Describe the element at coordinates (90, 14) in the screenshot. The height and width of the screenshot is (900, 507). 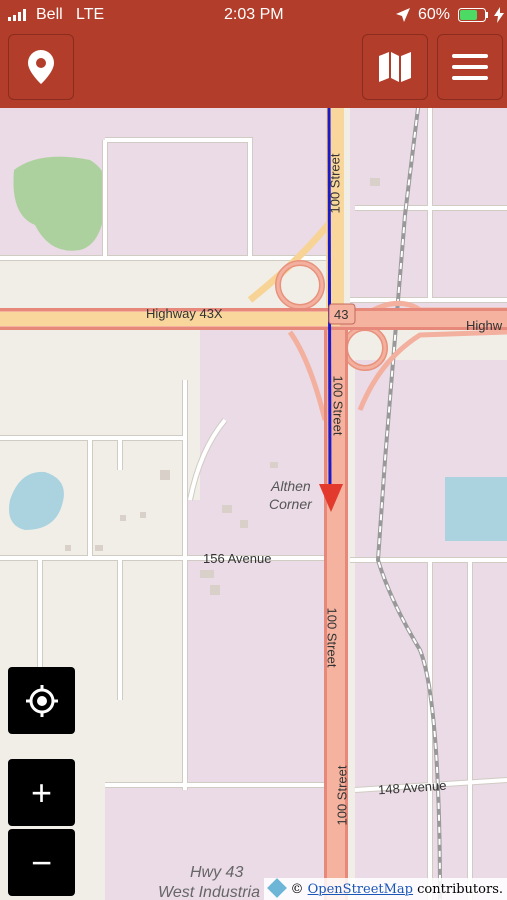
I see `network-label: LTE` at that location.